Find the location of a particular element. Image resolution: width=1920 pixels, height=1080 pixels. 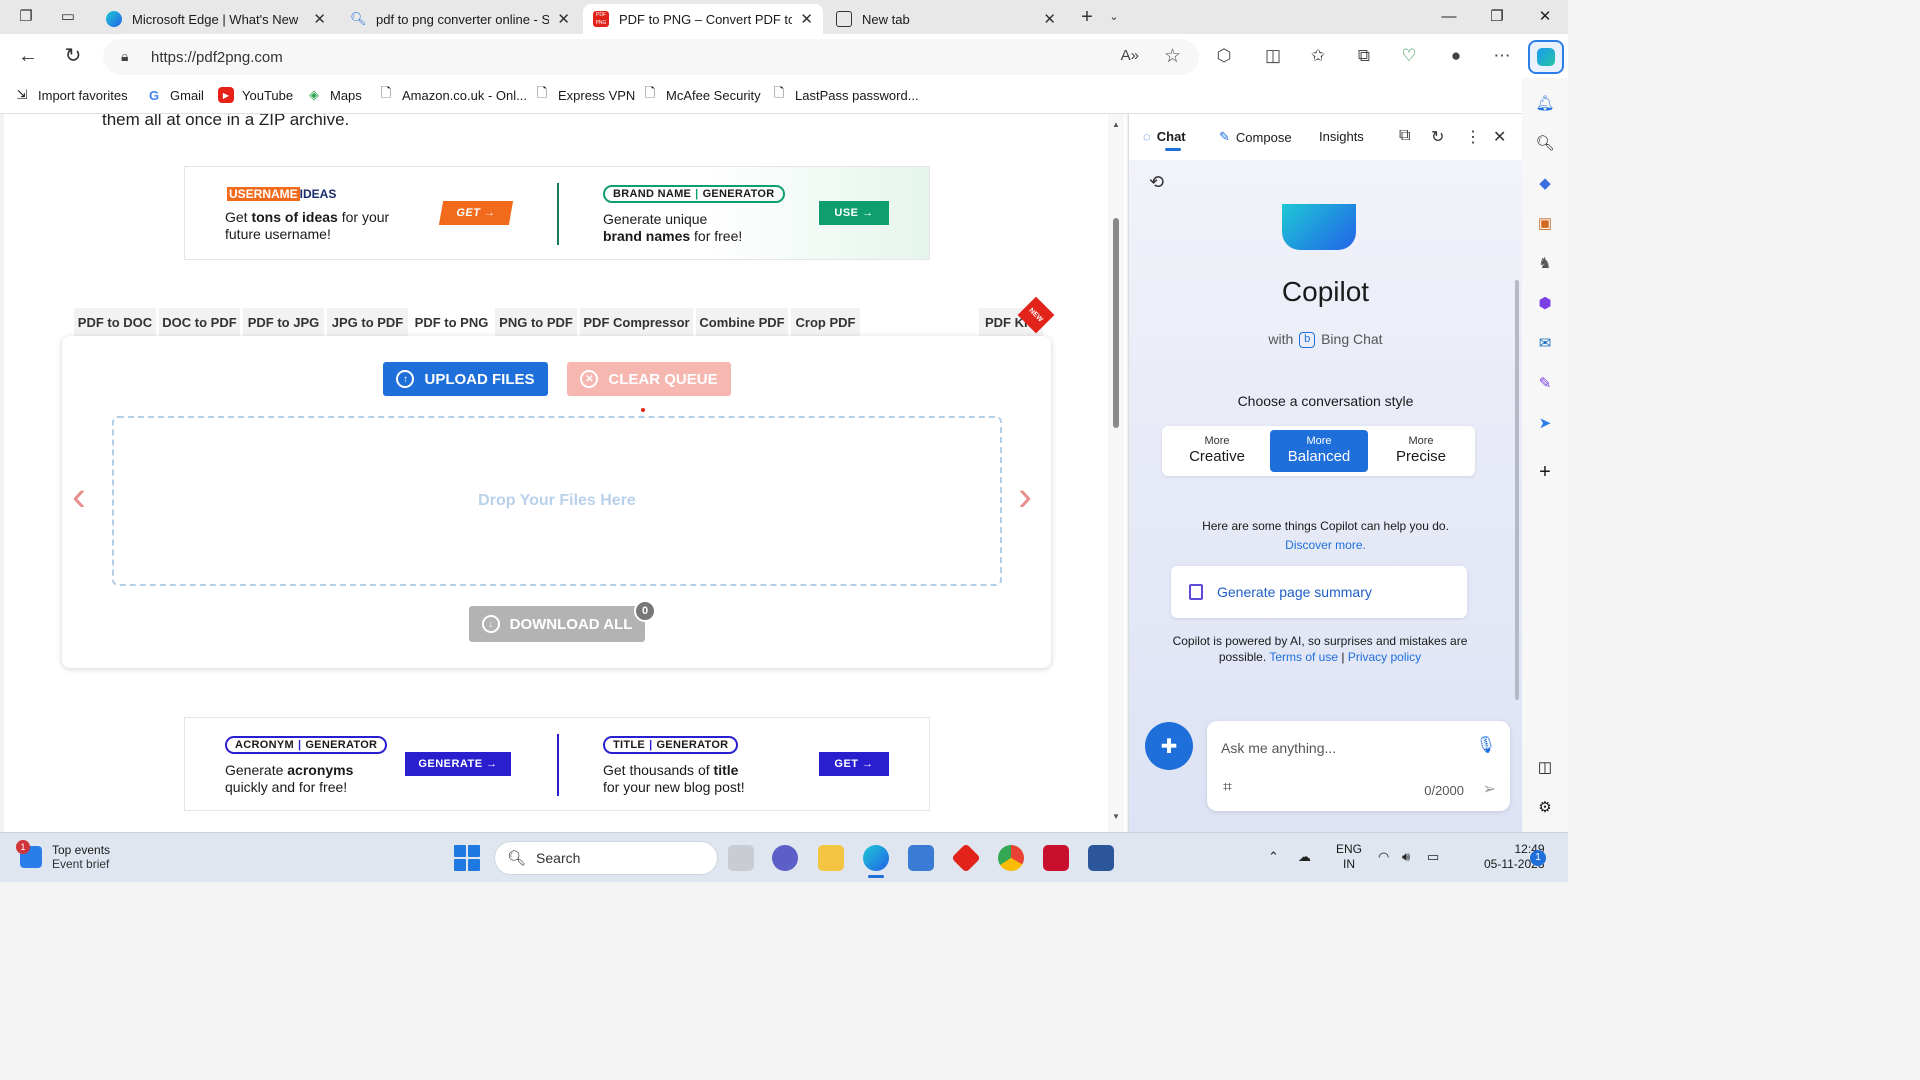

ask-input is located at coordinates (1346, 748).